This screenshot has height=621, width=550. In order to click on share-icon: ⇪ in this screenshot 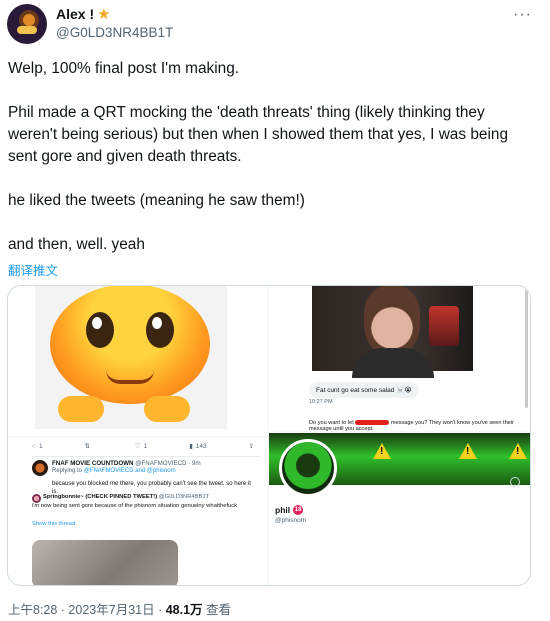, I will do `click(251, 446)`.